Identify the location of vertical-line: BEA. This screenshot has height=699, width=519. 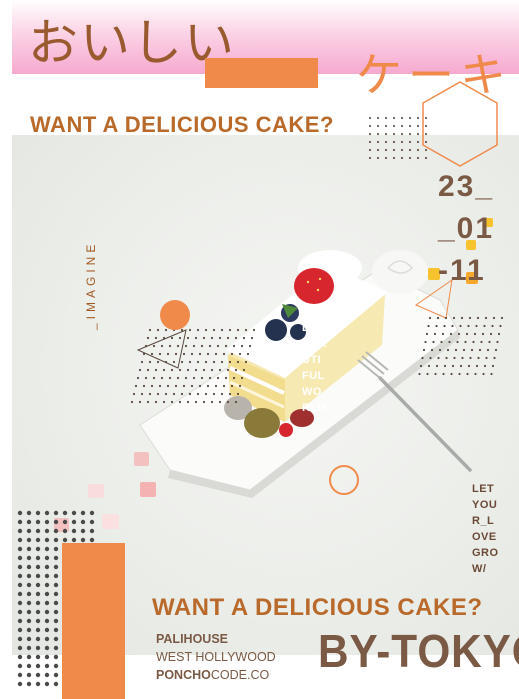
(314, 344).